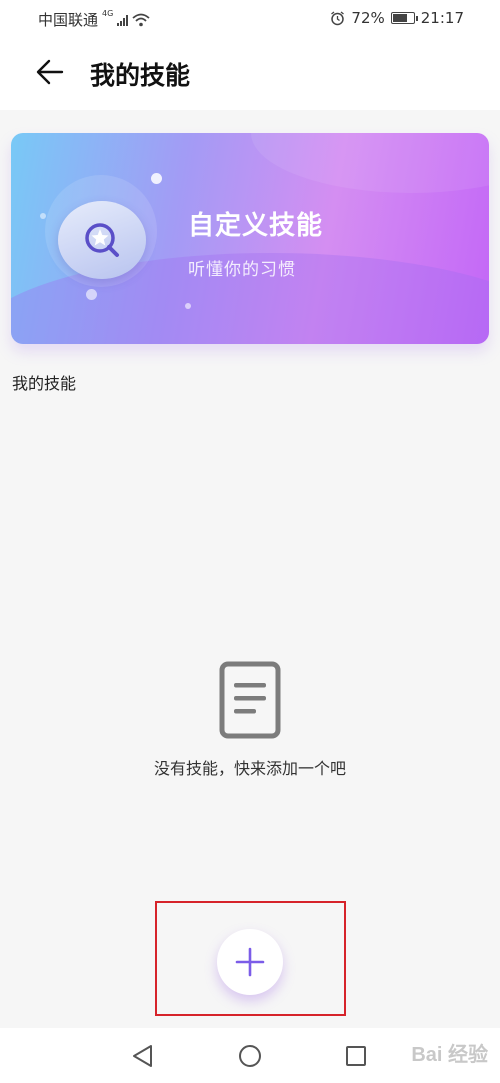 The image size is (500, 1083). I want to click on add-skill-button, so click(250, 962).